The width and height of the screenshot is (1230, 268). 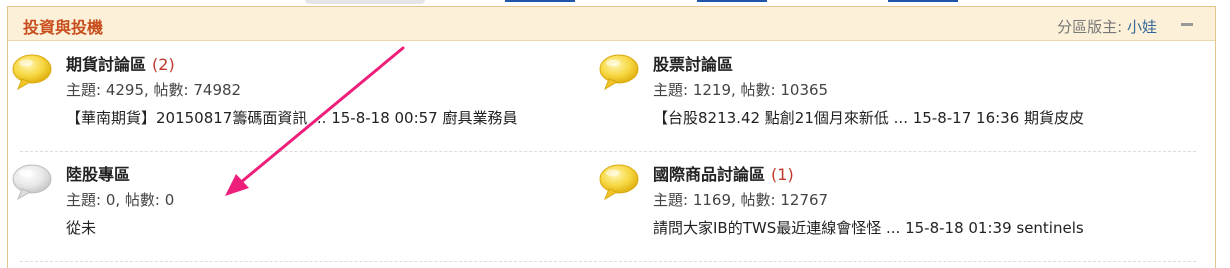 I want to click on category-title: 投資與投機, so click(x=63, y=26).